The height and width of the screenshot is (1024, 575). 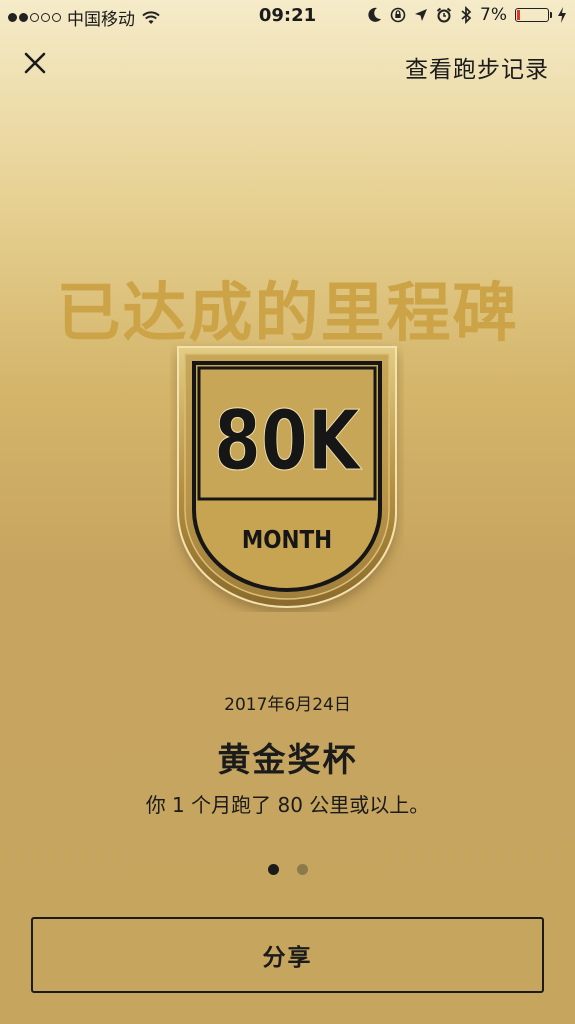 I want to click on status-right: 7%, so click(x=467, y=15).